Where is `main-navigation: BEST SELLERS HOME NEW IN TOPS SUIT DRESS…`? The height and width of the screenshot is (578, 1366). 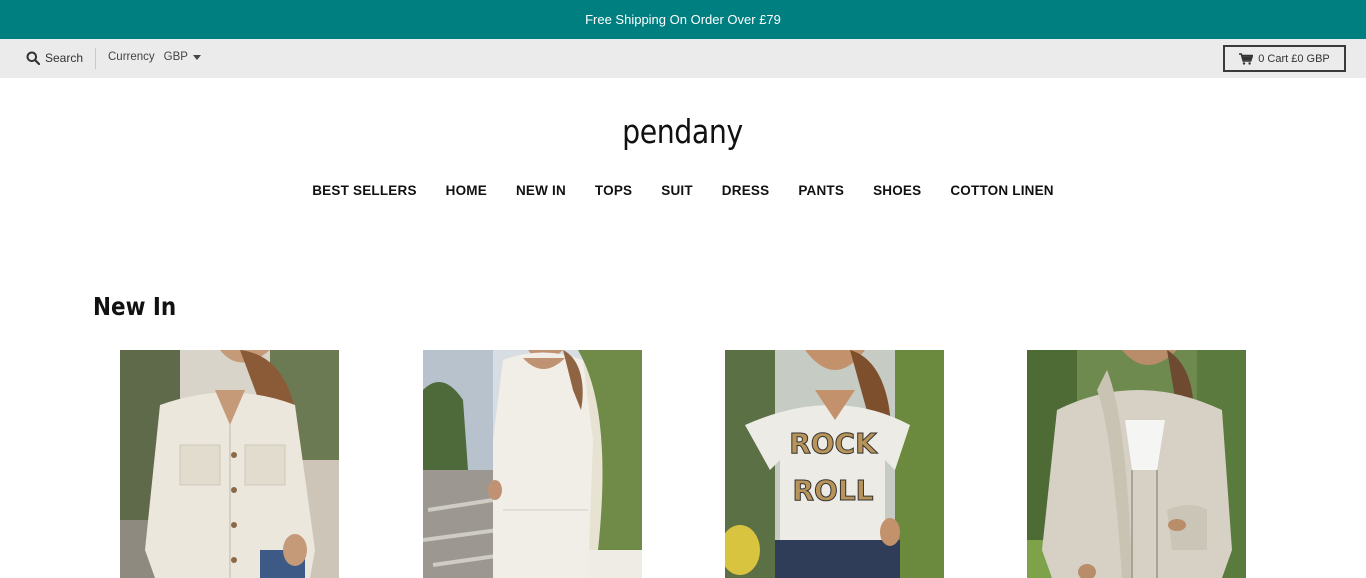
main-navigation: BEST SELLERS HOME NEW IN TOPS SUIT DRESS… is located at coordinates (683, 190).